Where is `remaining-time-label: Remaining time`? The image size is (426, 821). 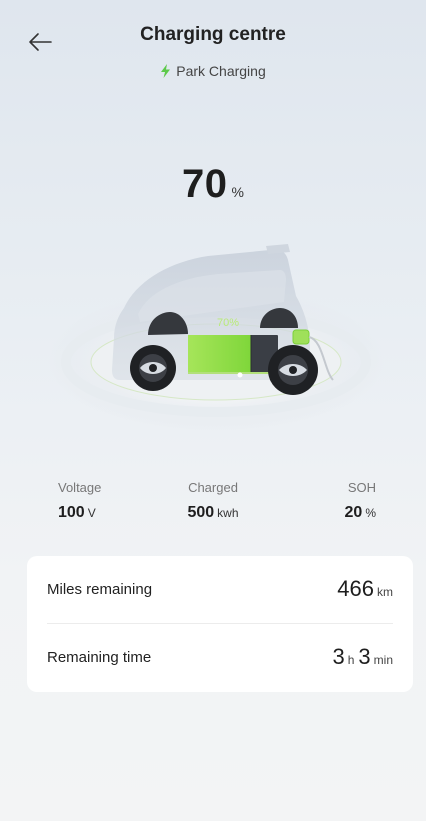 remaining-time-label: Remaining time is located at coordinates (99, 657).